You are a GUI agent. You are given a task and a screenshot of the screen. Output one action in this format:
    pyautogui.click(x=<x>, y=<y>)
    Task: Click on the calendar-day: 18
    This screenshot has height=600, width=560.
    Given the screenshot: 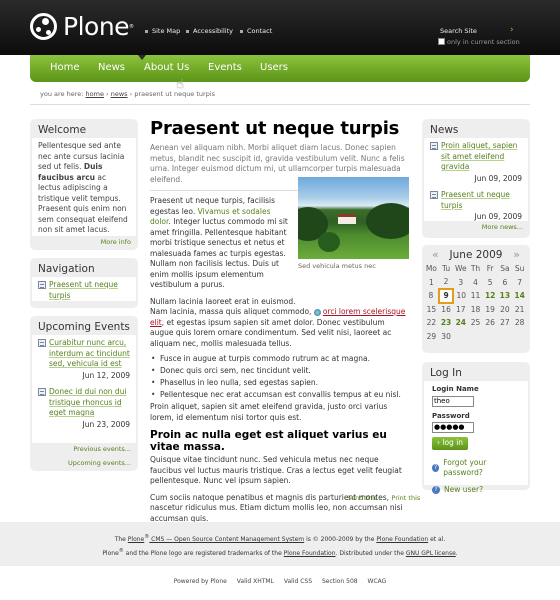 What is the action you would take?
    pyautogui.click(x=475, y=309)
    